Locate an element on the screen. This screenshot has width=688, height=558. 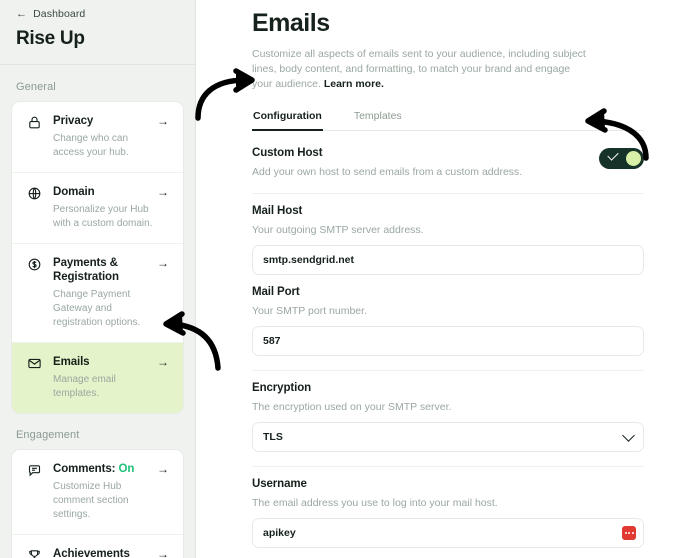
sidebar-item-label-text: Comments: is located at coordinates (84, 469).